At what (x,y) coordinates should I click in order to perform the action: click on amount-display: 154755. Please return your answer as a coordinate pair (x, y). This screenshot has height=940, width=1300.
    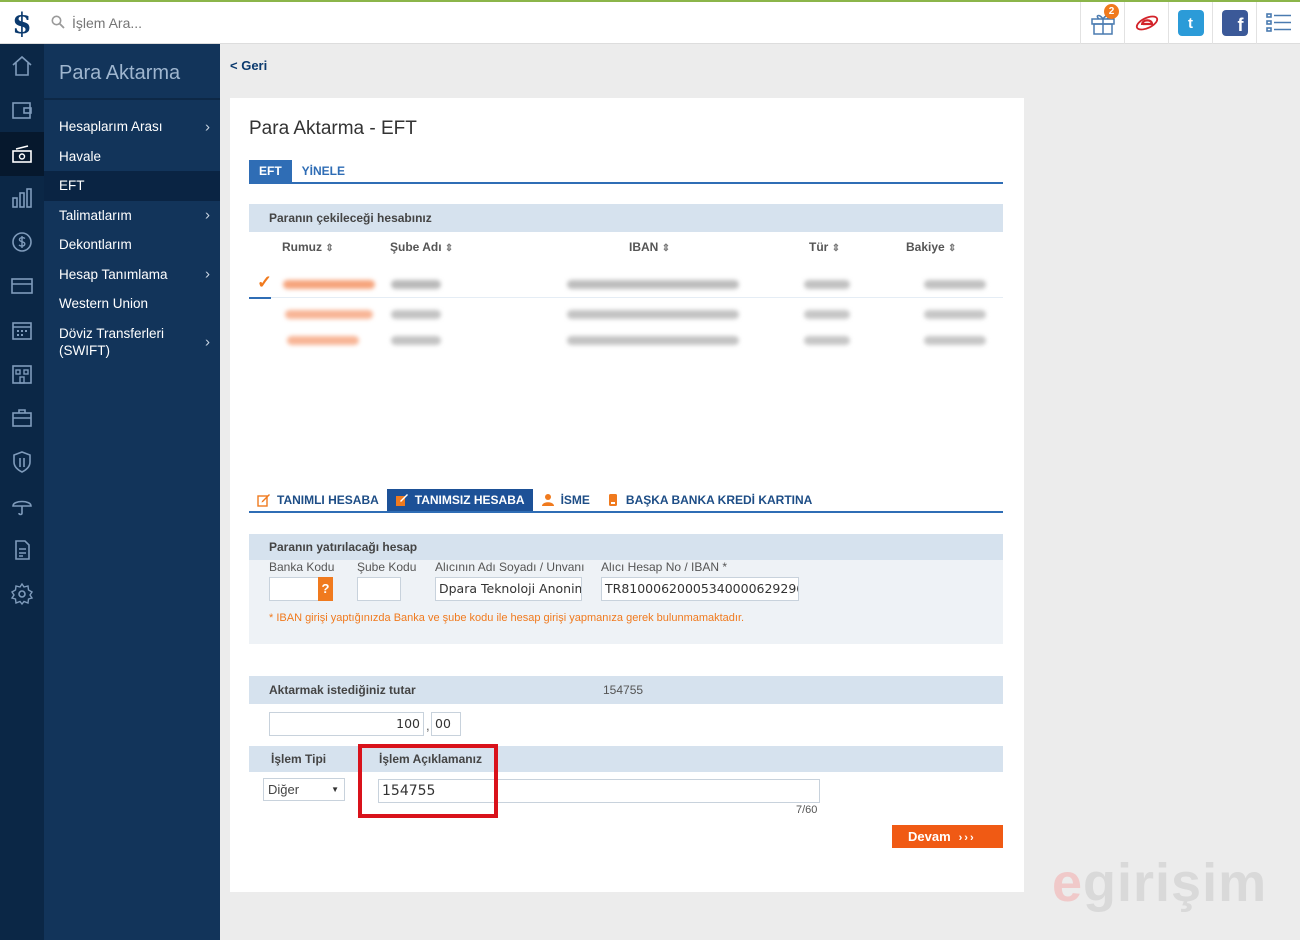
    Looking at the image, I should click on (623, 690).